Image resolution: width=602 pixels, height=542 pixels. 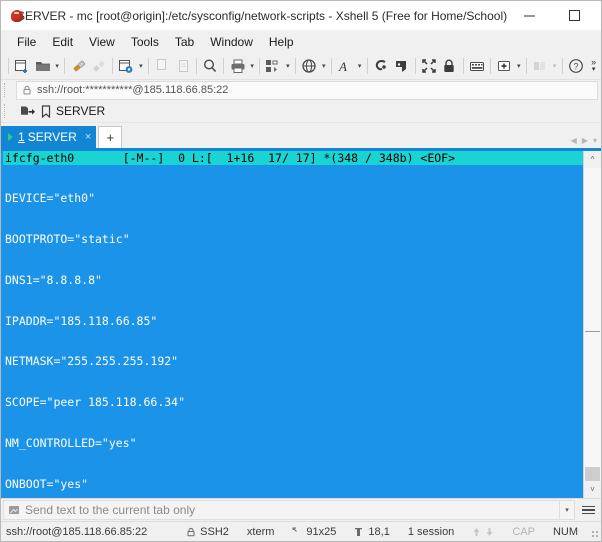 What do you see at coordinates (102, 42) in the screenshot?
I see `menu-view: View` at bounding box center [102, 42].